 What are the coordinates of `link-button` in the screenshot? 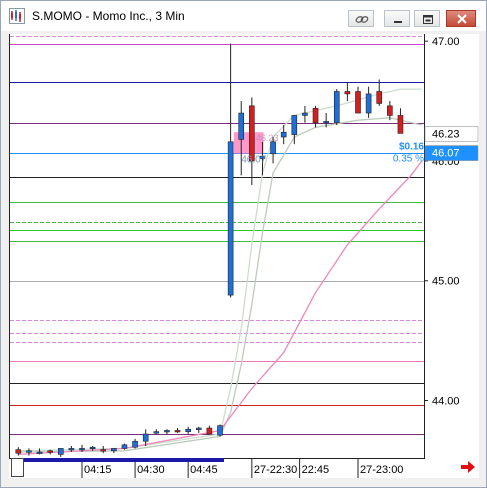 It's located at (361, 18).